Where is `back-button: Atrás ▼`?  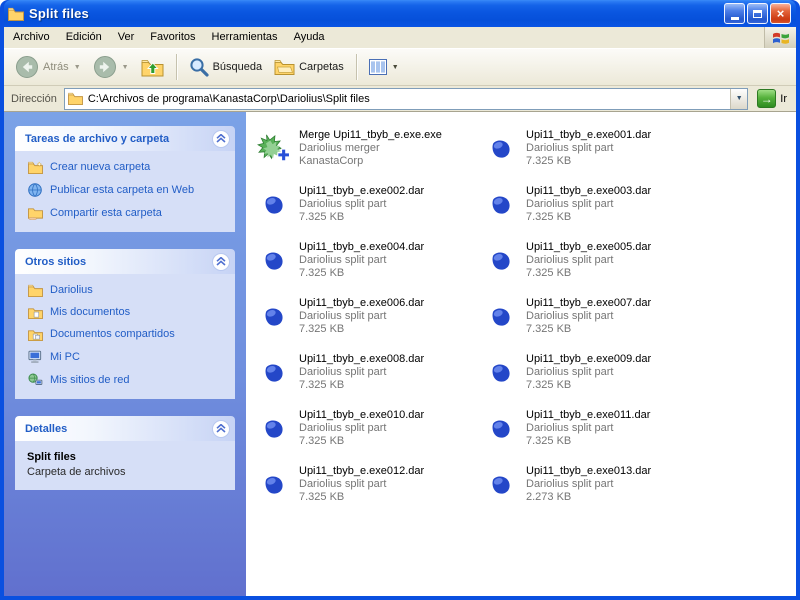
back-button: Atrás ▼ is located at coordinates (48, 67).